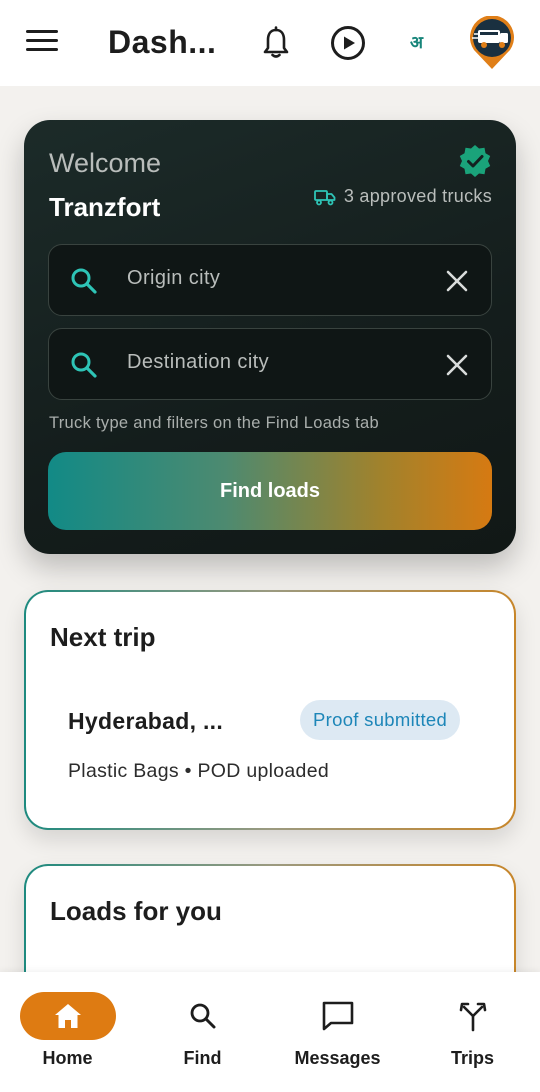 The width and height of the screenshot is (540, 1092). I want to click on welcome-greeting: Welcome, so click(105, 163).